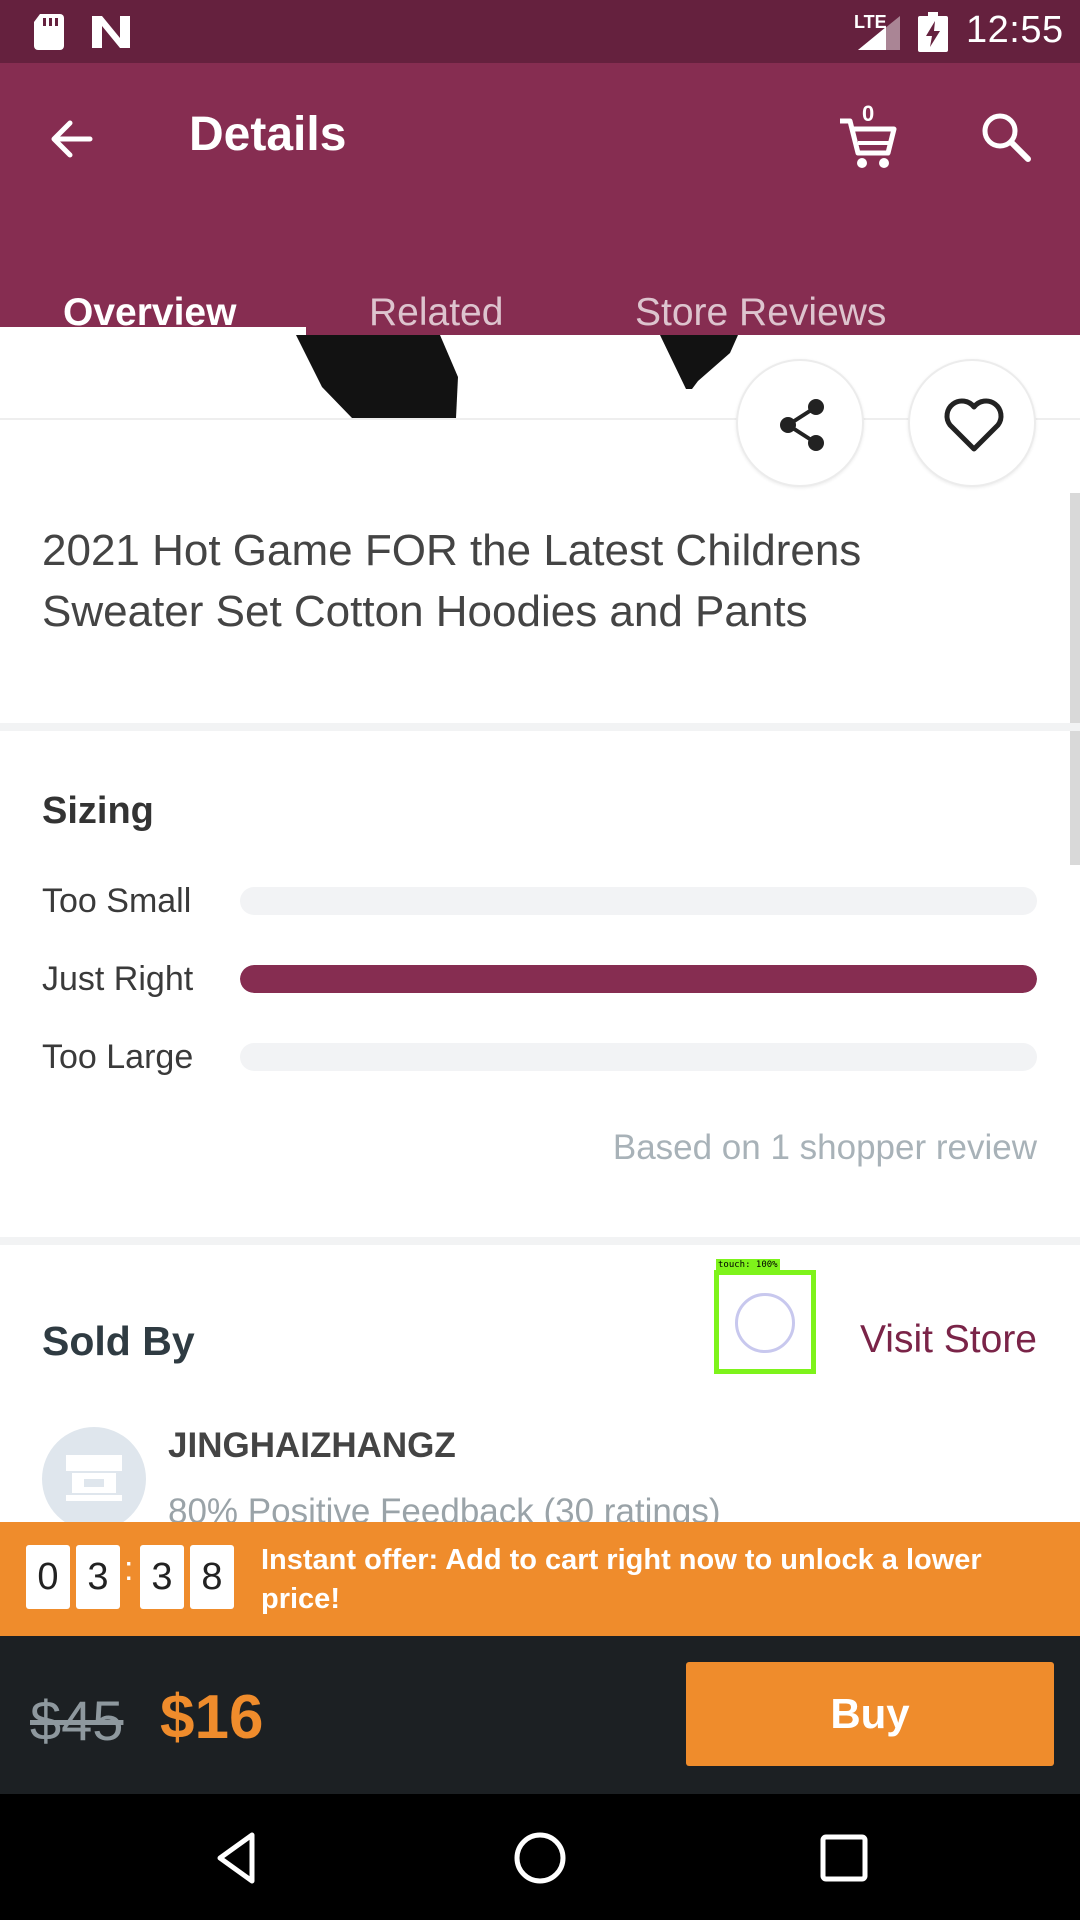 This screenshot has width=1080, height=1920. I want to click on back-arrow-icon, so click(72, 139).